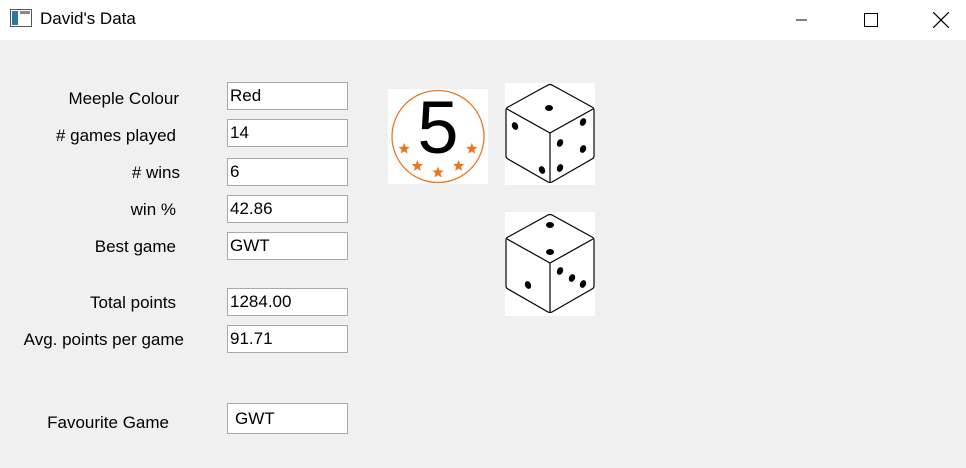  I want to click on app-icon, so click(21, 18).